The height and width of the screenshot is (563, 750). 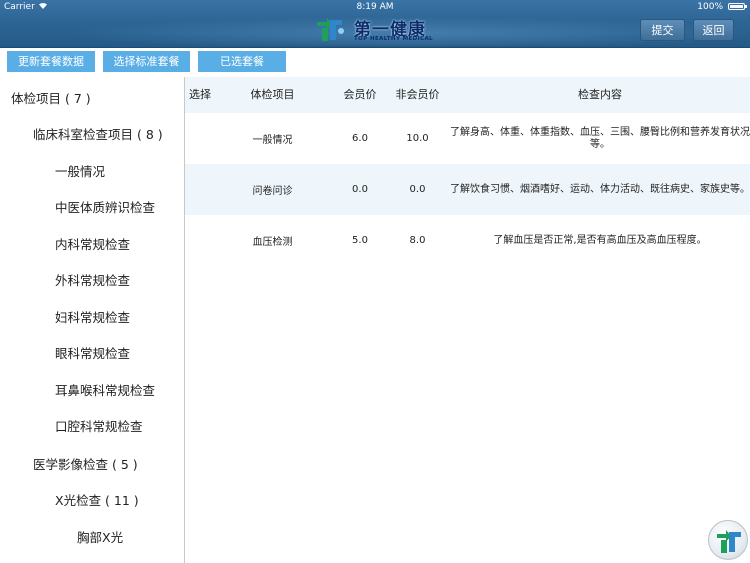 I want to click on tree-item-dental: 口腔科常规检查, so click(x=99, y=425).